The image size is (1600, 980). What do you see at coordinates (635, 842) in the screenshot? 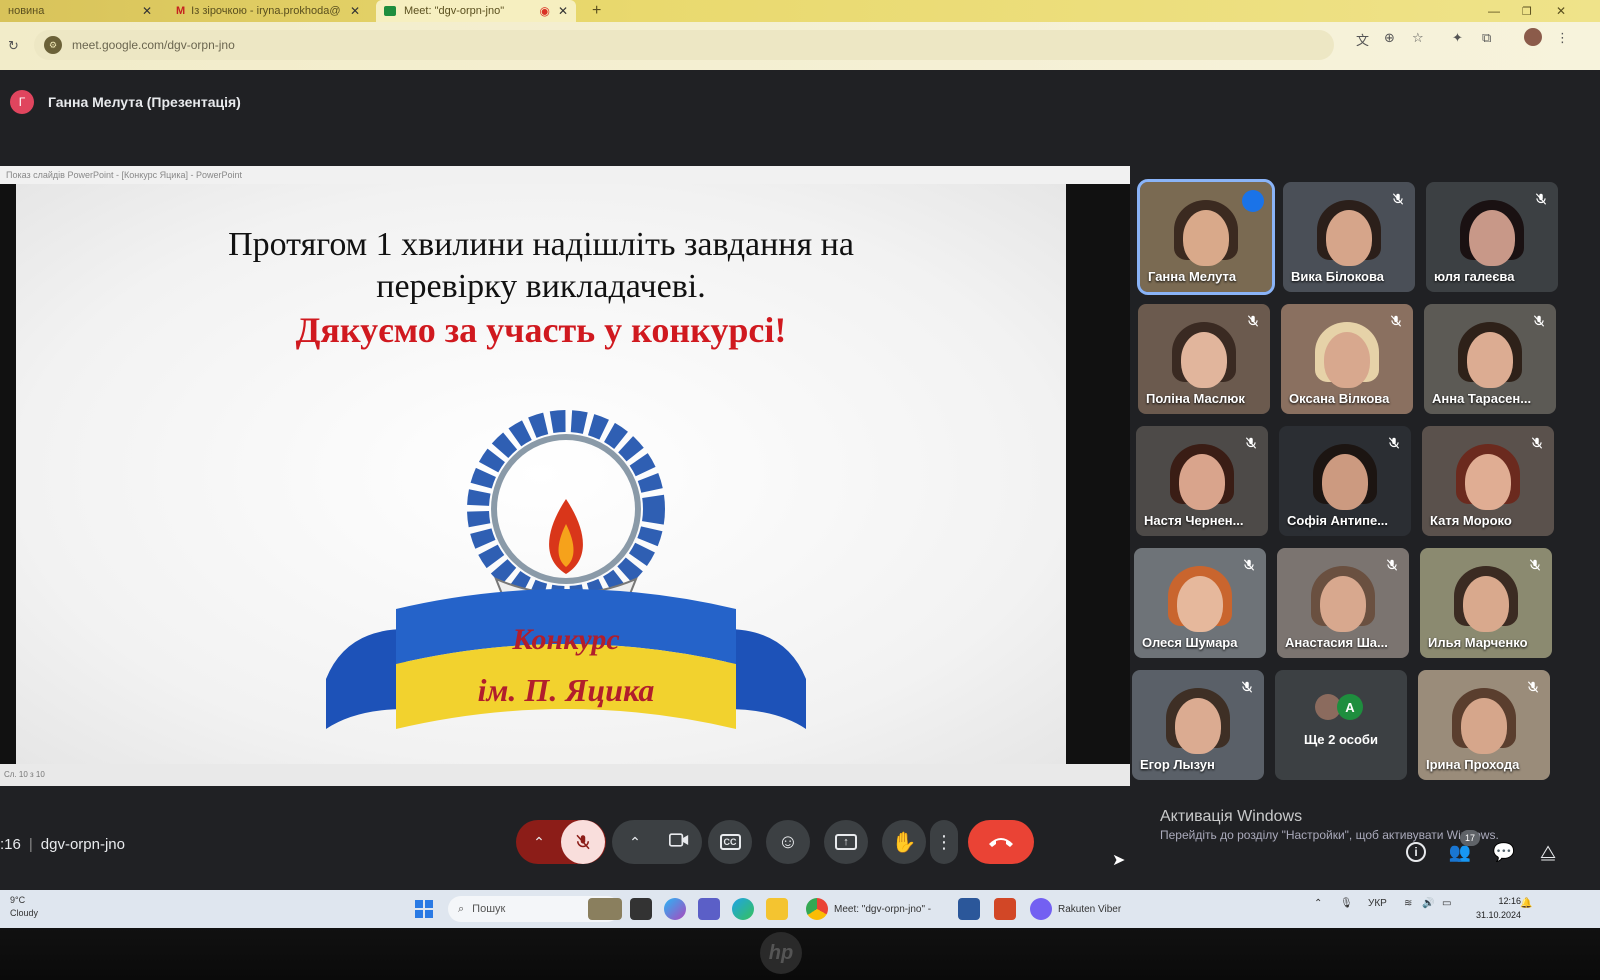
I see `camera-options-chevron-icon: ⌃` at bounding box center [635, 842].